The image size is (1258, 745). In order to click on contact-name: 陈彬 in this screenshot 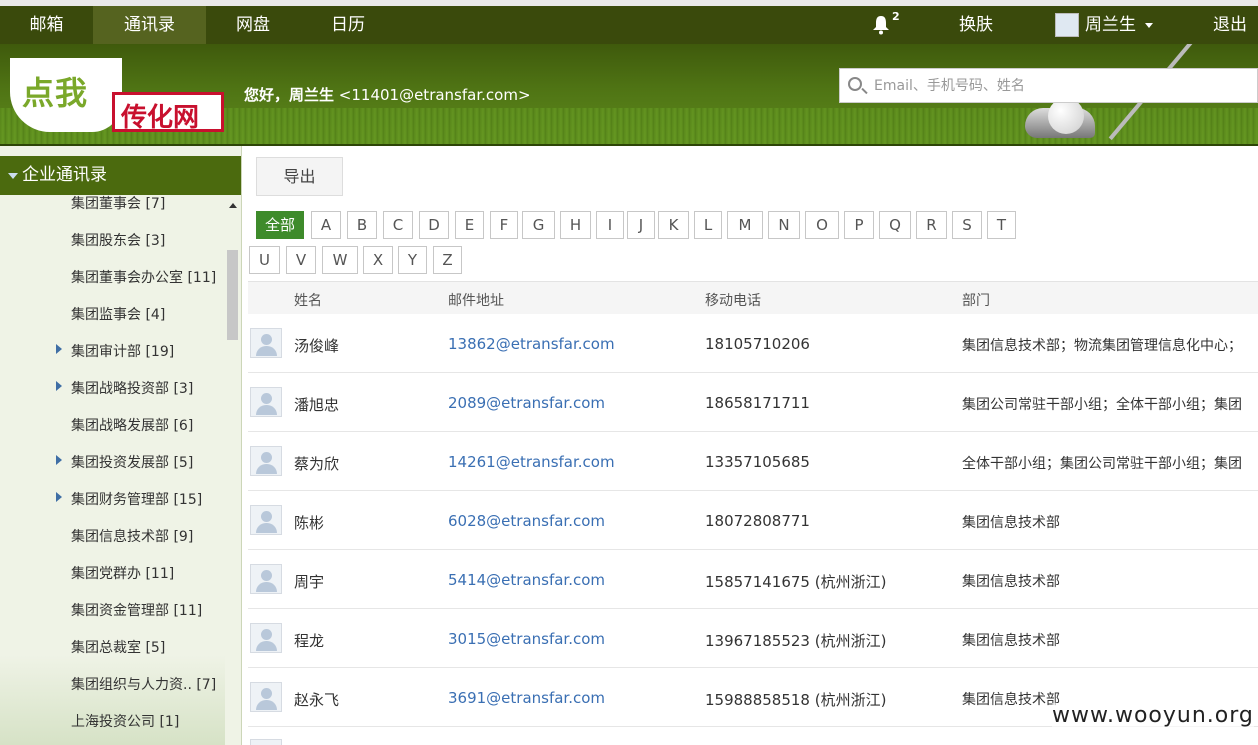, I will do `click(309, 522)`.